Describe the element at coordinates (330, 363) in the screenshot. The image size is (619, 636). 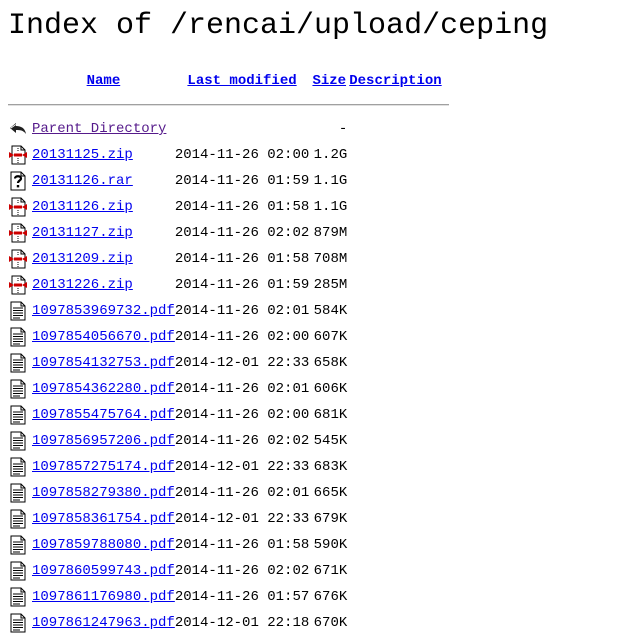
I see `file-size: 658K` at that location.